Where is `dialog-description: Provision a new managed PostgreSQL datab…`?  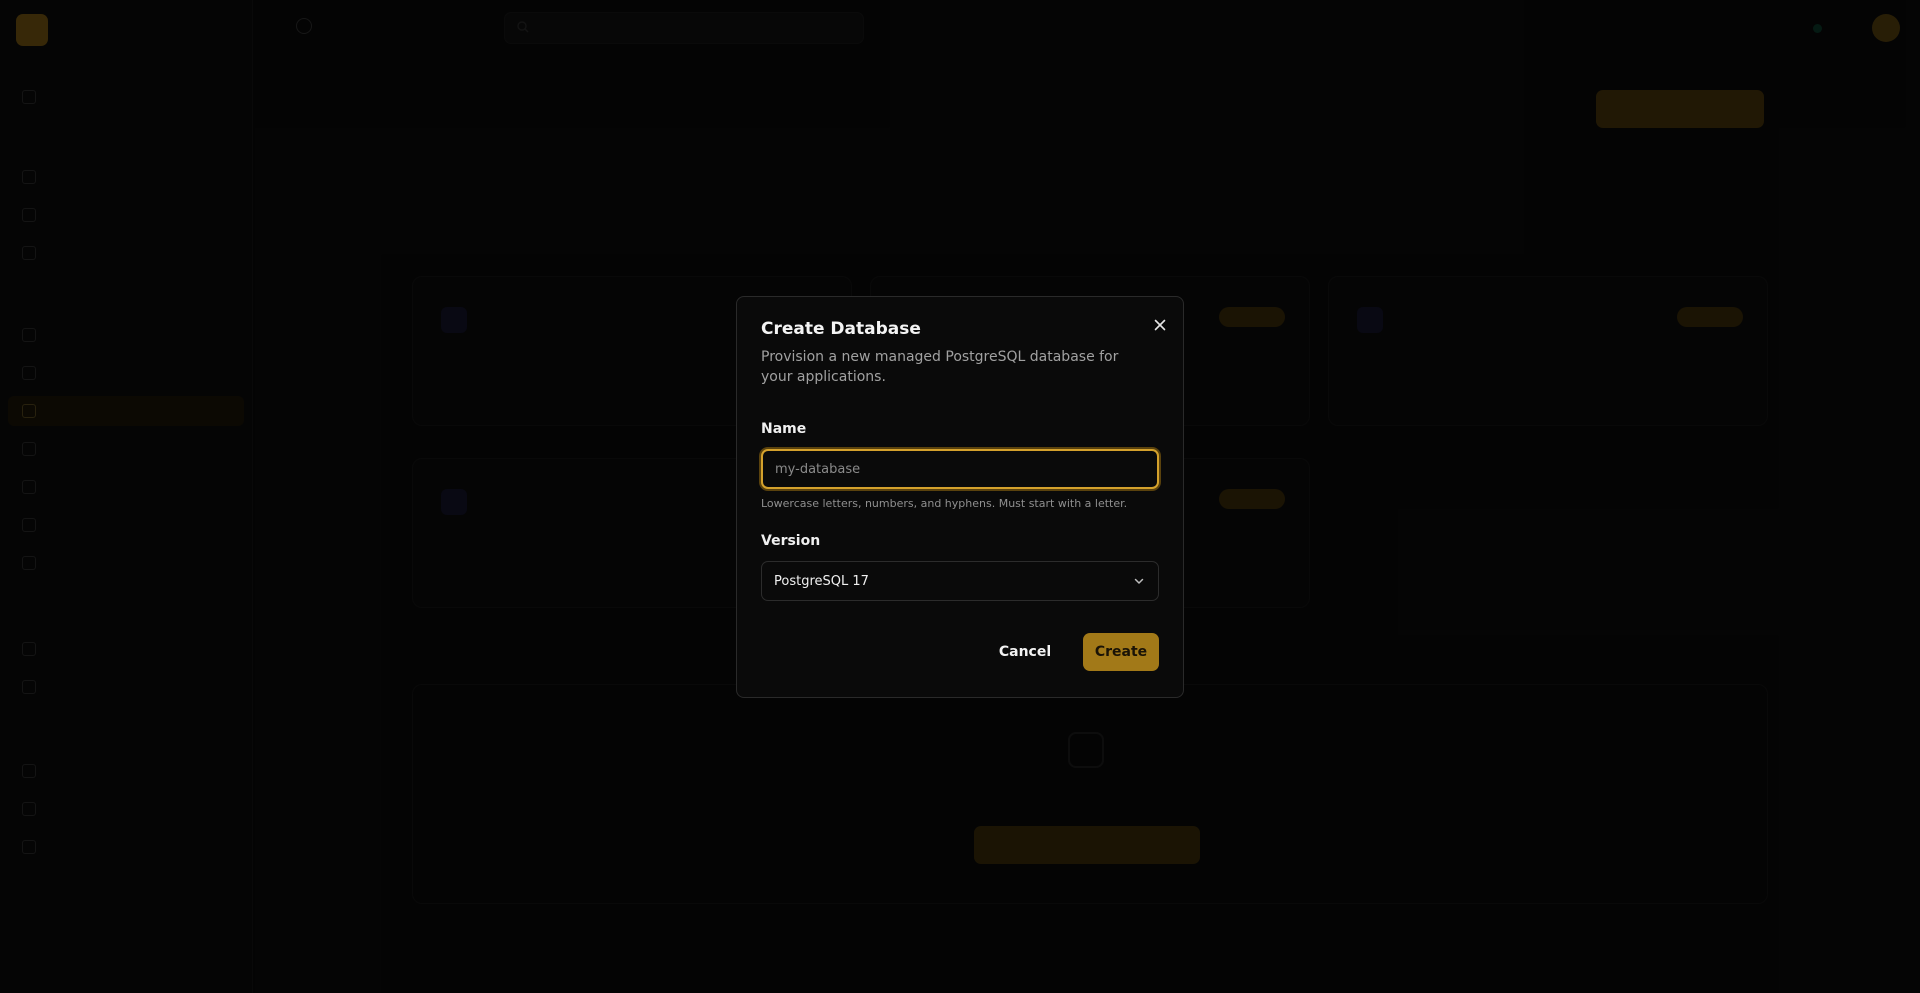
dialog-description: Provision a new managed PostgreSQL datab… is located at coordinates (940, 367).